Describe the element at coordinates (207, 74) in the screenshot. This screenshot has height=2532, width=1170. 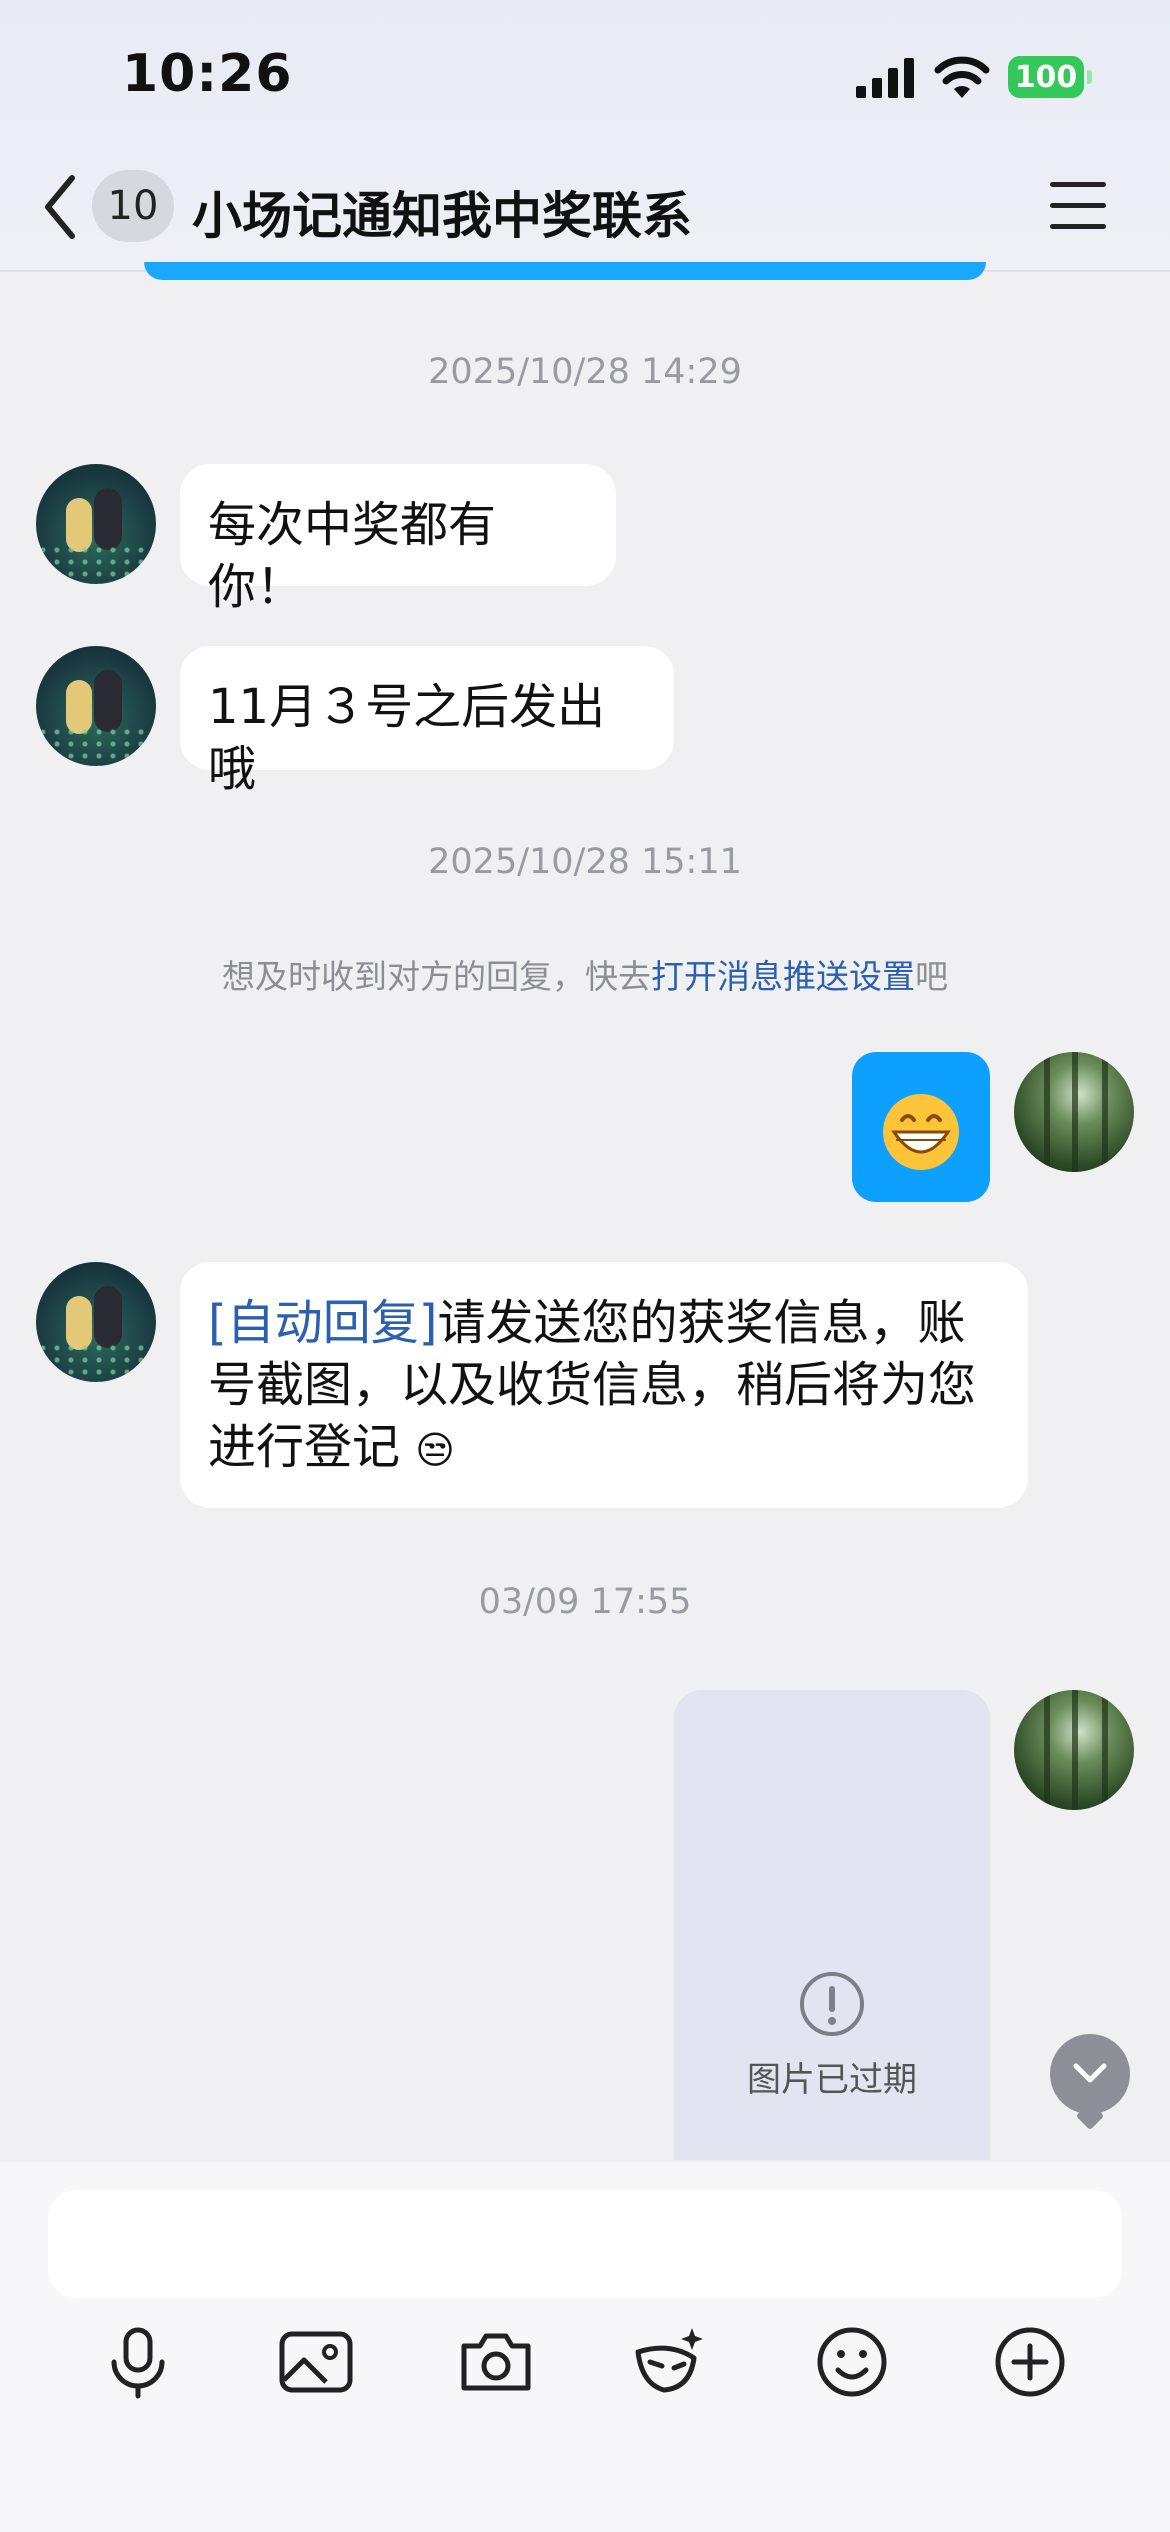
I see `status-time: 10:26` at that location.